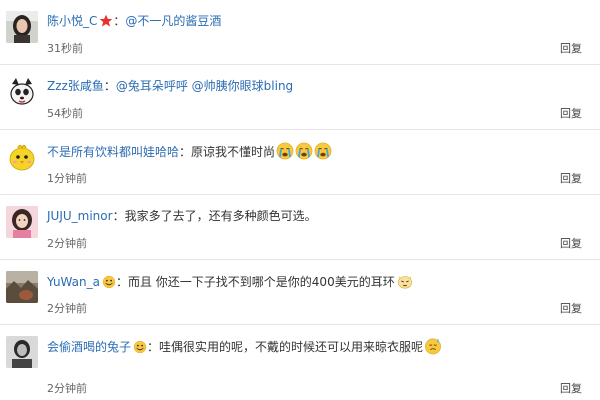 This screenshot has height=400, width=600. I want to click on comment-text: 原谅我不懂时尚, so click(233, 152).